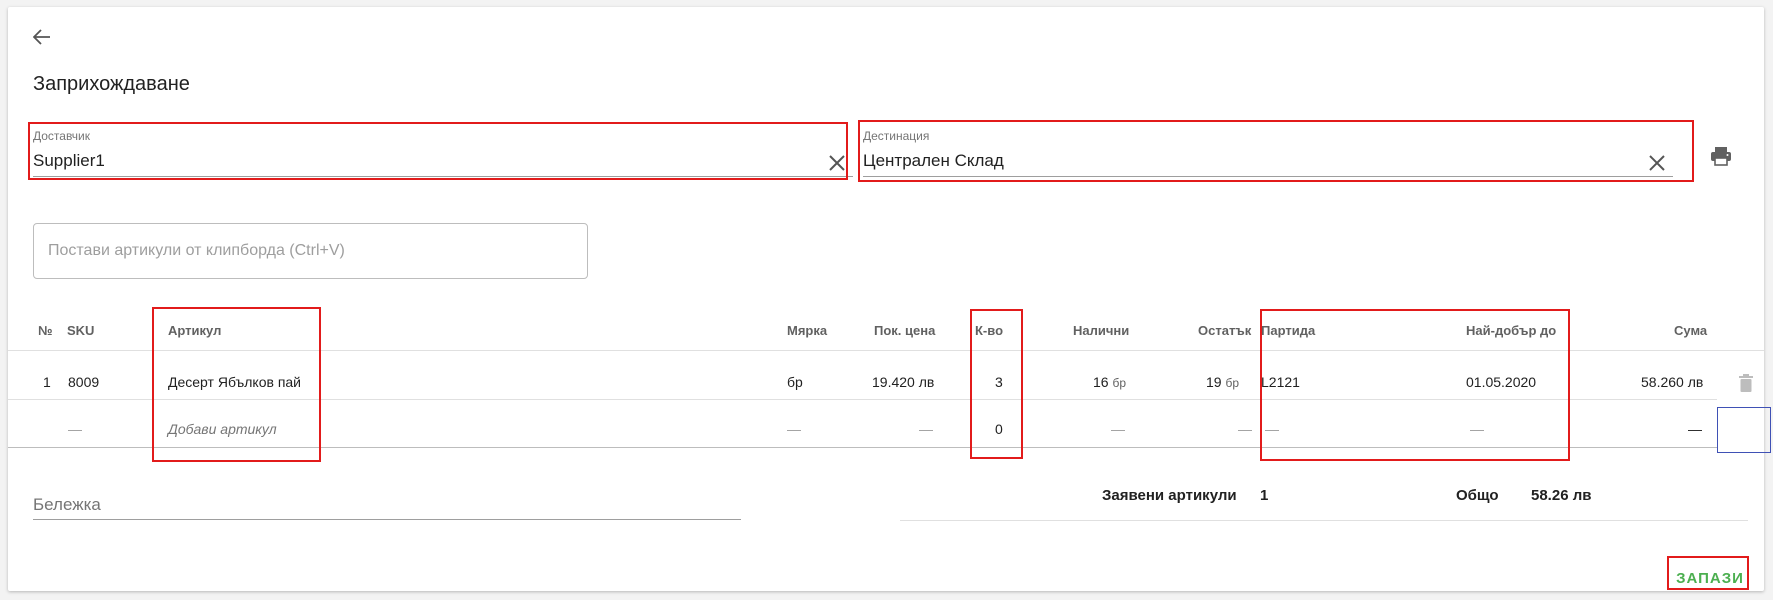 The image size is (1773, 600). What do you see at coordinates (67, 504) in the screenshot?
I see `note-placeholder: Бележка` at bounding box center [67, 504].